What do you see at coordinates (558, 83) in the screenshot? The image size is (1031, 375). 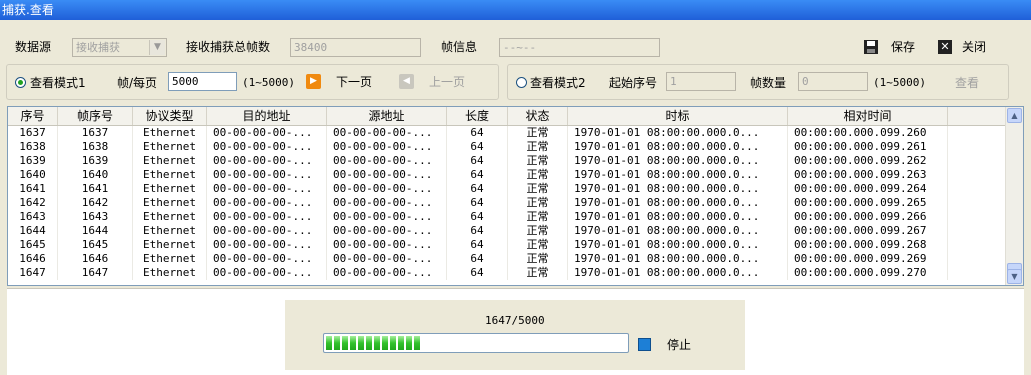 I see `mode2-label: 查看模式2` at bounding box center [558, 83].